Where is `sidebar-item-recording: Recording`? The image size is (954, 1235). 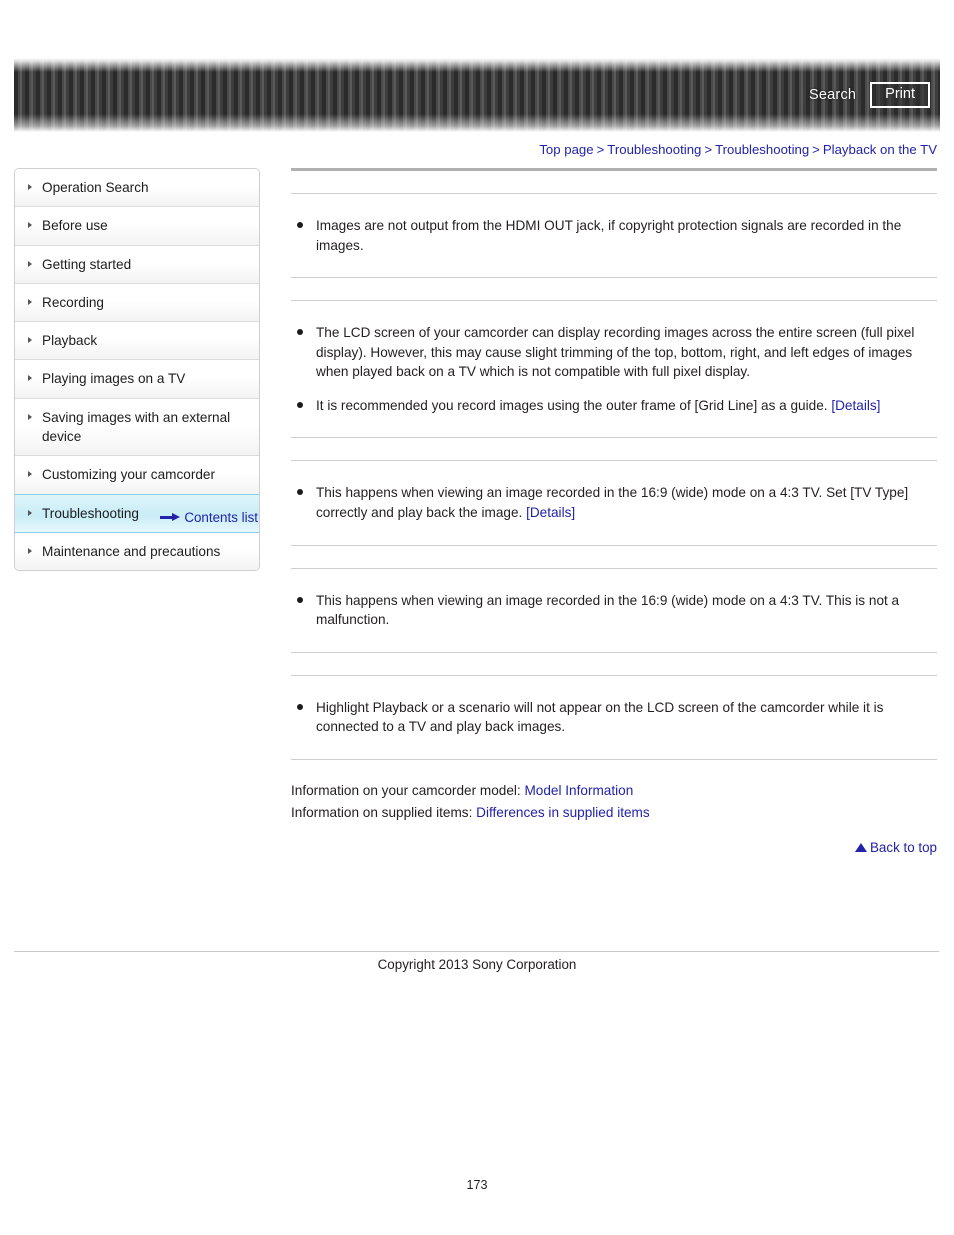
sidebar-item-recording: Recording is located at coordinates (137, 303).